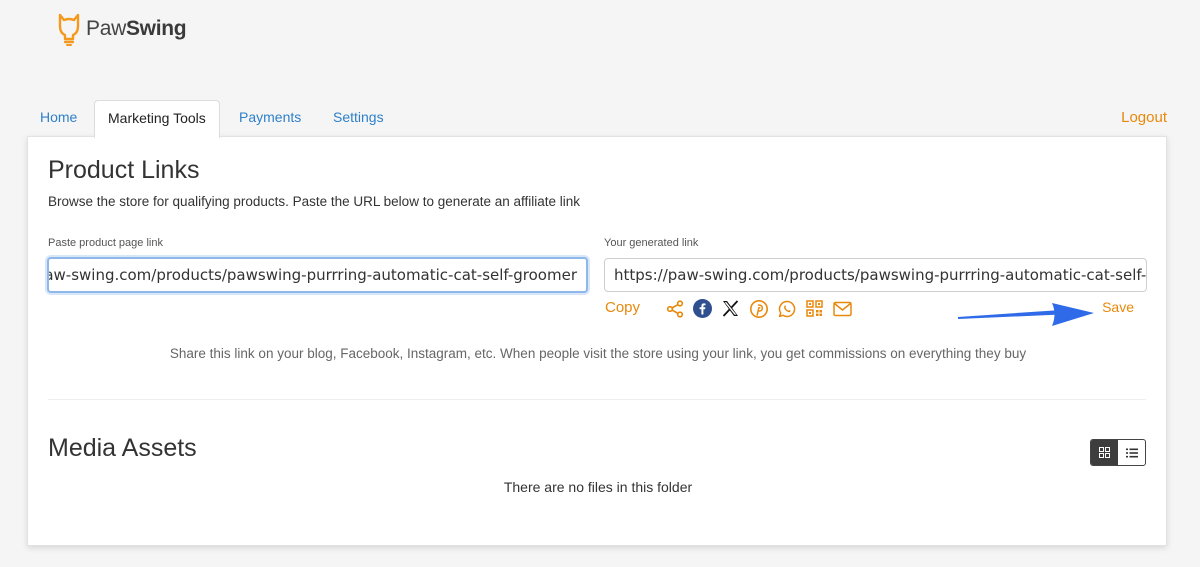 Image resolution: width=1200 pixels, height=567 pixels. I want to click on tab-home: Home, so click(58, 118).